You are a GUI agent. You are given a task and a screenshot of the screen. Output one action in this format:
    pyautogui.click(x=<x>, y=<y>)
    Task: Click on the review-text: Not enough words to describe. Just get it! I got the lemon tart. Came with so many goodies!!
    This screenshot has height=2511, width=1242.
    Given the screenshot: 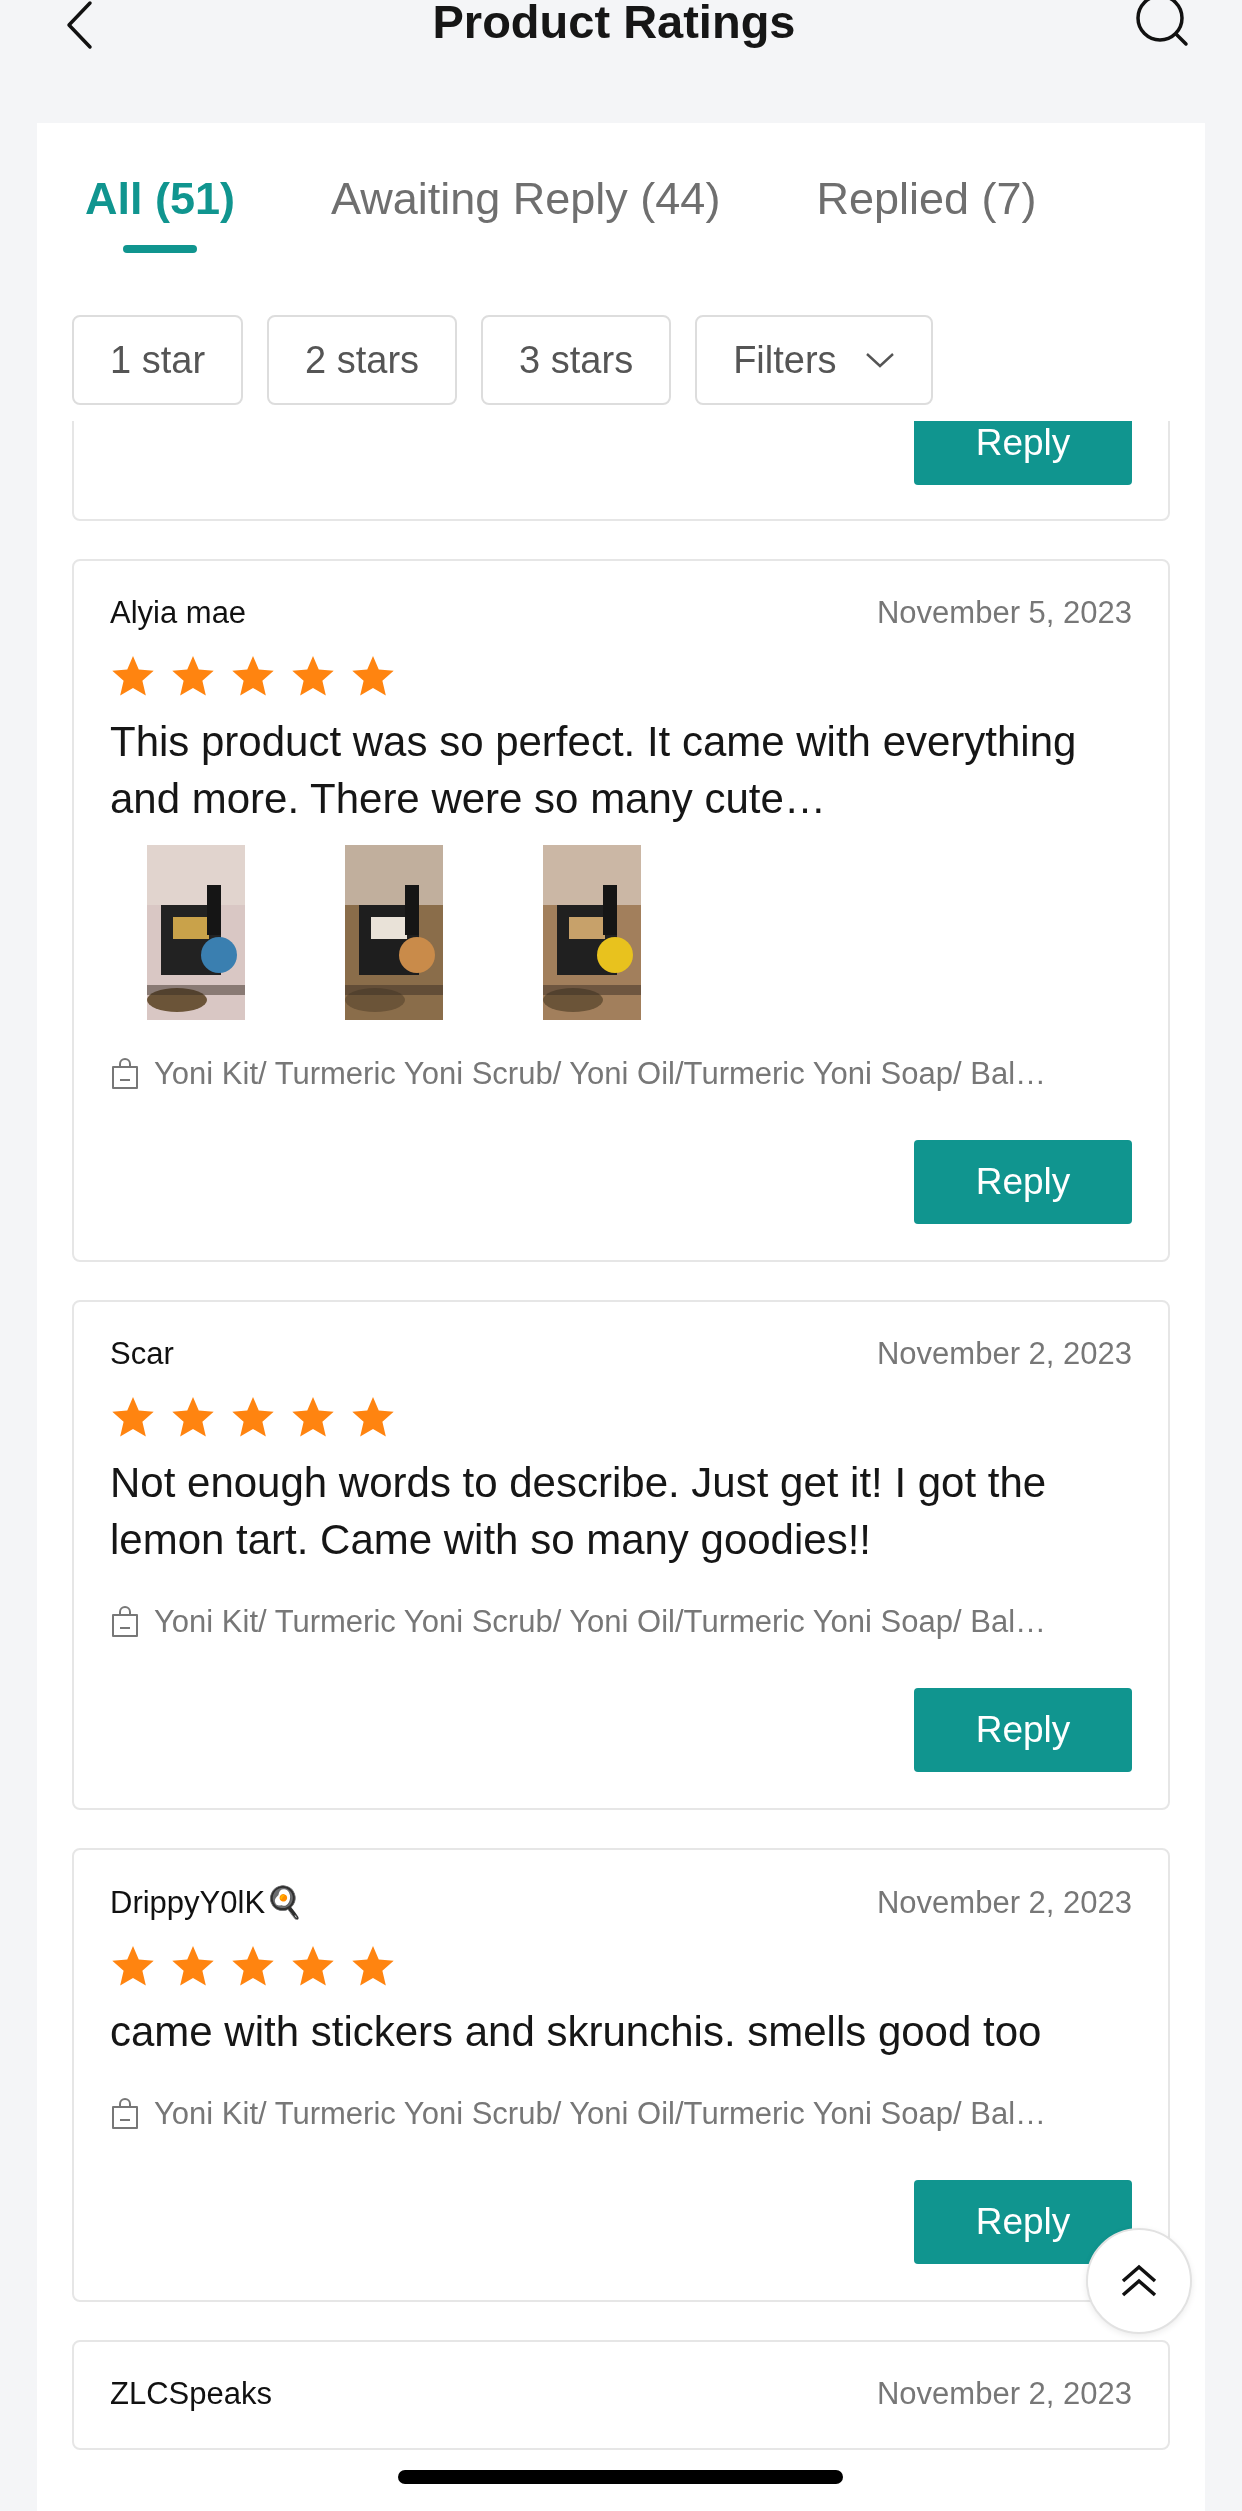 What is the action you would take?
    pyautogui.click(x=579, y=1511)
    